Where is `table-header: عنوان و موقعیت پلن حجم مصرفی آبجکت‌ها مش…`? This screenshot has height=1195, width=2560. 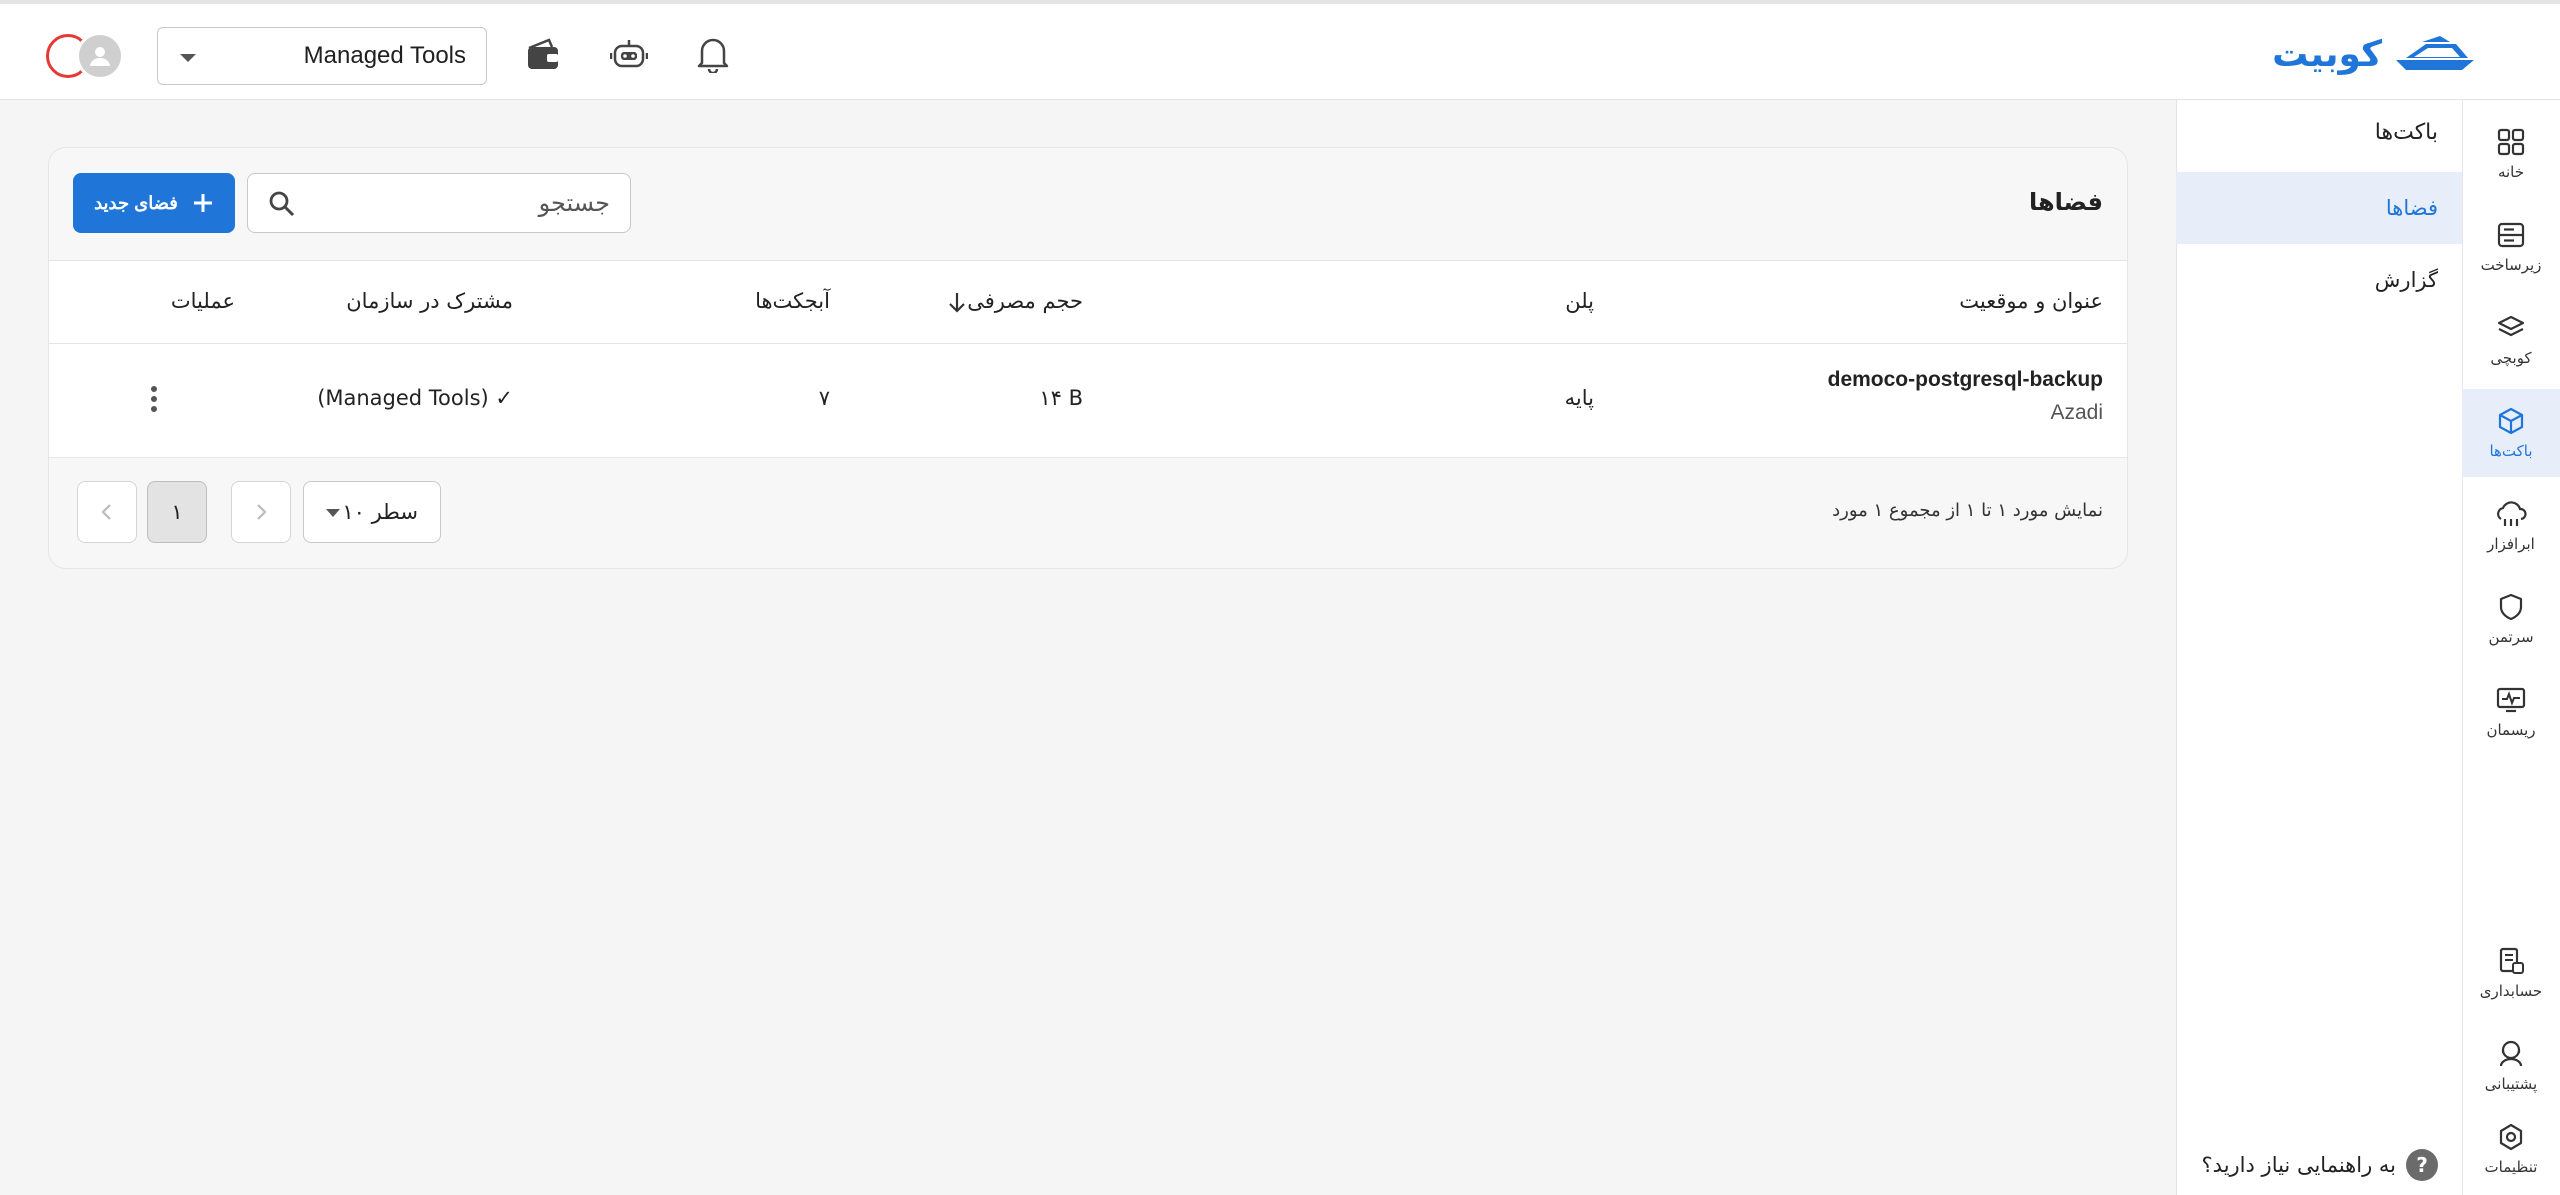 table-header: عنوان و موقعیت پلن حجم مصرفی آبجکت‌ها مش… is located at coordinates (1088, 302).